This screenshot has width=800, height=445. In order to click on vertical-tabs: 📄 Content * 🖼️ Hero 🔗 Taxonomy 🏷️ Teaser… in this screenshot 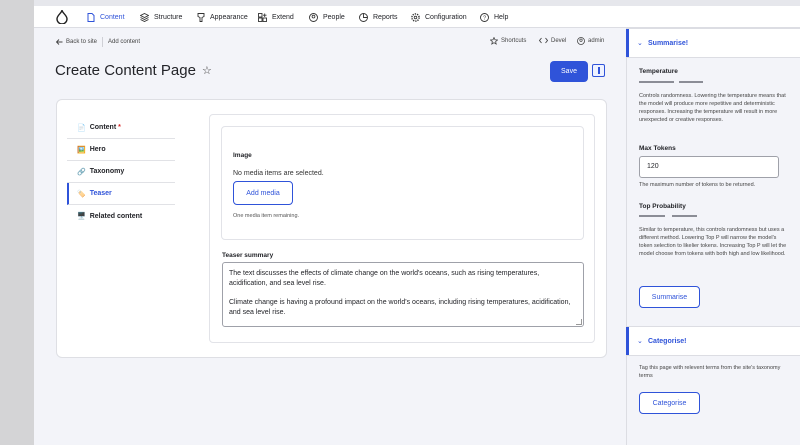, I will do `click(121, 172)`.